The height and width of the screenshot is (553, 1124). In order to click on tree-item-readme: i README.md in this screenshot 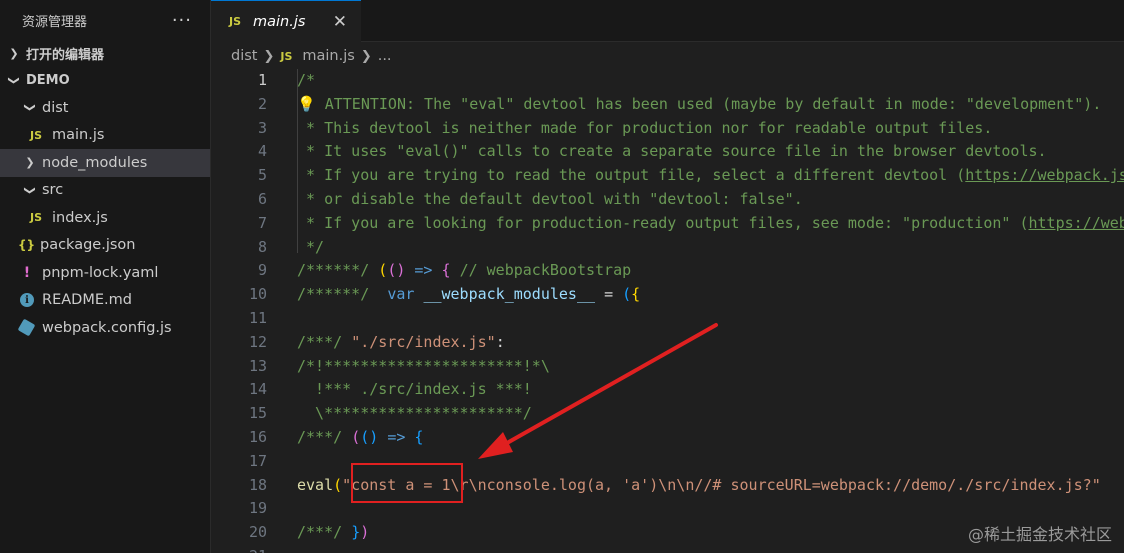, I will do `click(105, 301)`.